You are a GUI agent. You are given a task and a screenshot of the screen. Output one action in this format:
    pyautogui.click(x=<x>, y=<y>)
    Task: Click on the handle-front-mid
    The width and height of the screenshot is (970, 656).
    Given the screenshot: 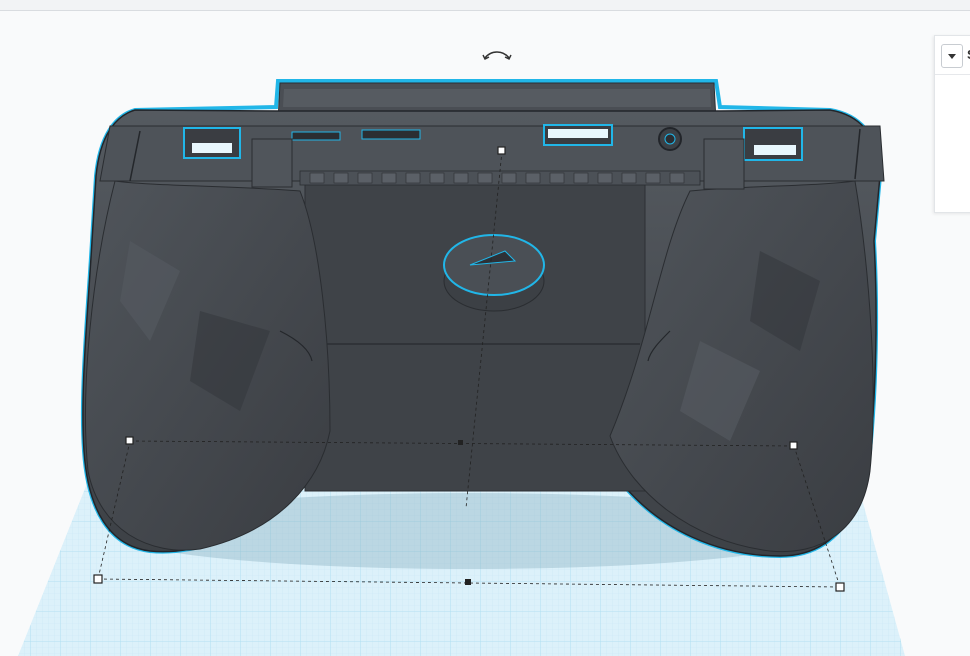 What is the action you would take?
    pyautogui.click(x=468, y=582)
    